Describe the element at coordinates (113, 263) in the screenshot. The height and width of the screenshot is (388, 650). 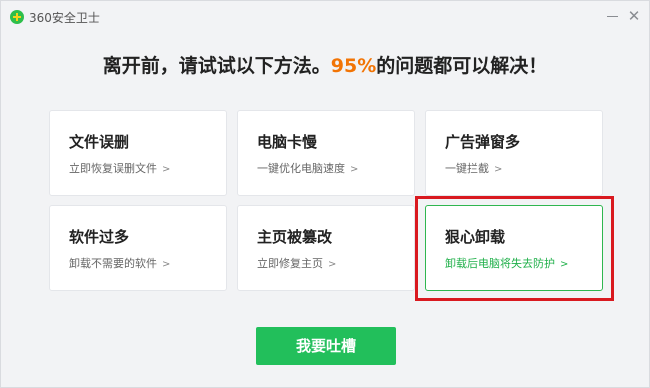
I see `card-subtitle: 卸载不需要的软件` at that location.